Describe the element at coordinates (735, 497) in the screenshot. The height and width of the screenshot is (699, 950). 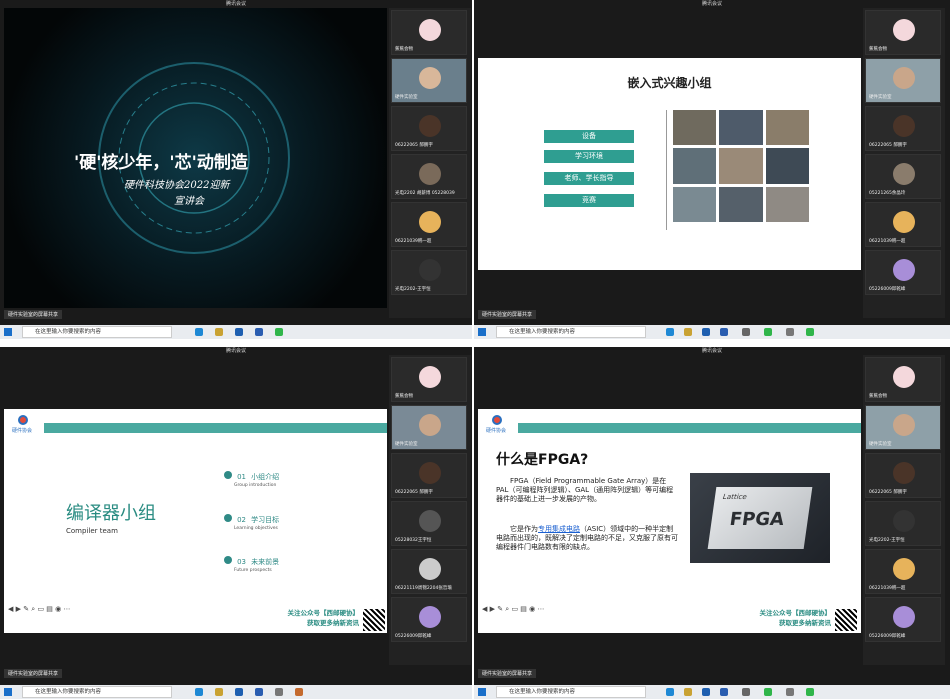
I see `chip-brand: Lattice` at that location.